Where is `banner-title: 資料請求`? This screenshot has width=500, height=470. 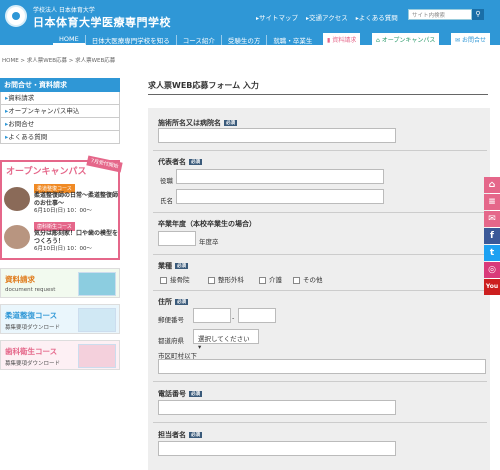
banner-title: 資料請求 is located at coordinates (20, 279).